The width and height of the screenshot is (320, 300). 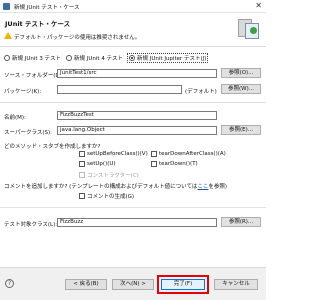 I want to click on back-button: < 戻る(B), so click(x=86, y=284).